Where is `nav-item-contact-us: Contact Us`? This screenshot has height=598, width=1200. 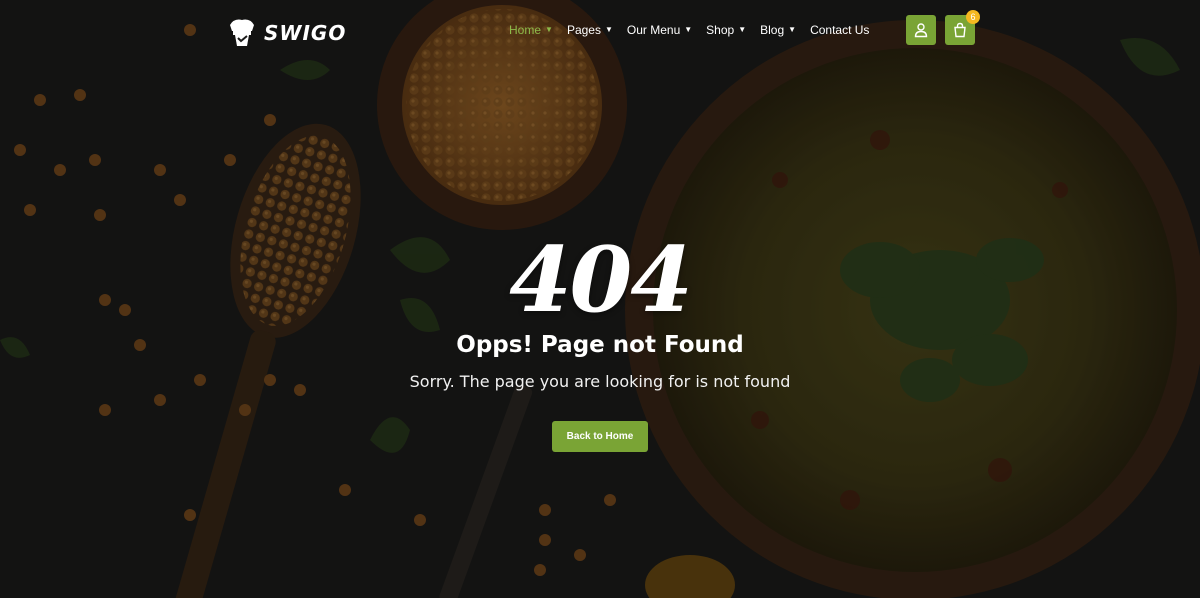
nav-item-contact-us: Contact Us is located at coordinates (839, 30).